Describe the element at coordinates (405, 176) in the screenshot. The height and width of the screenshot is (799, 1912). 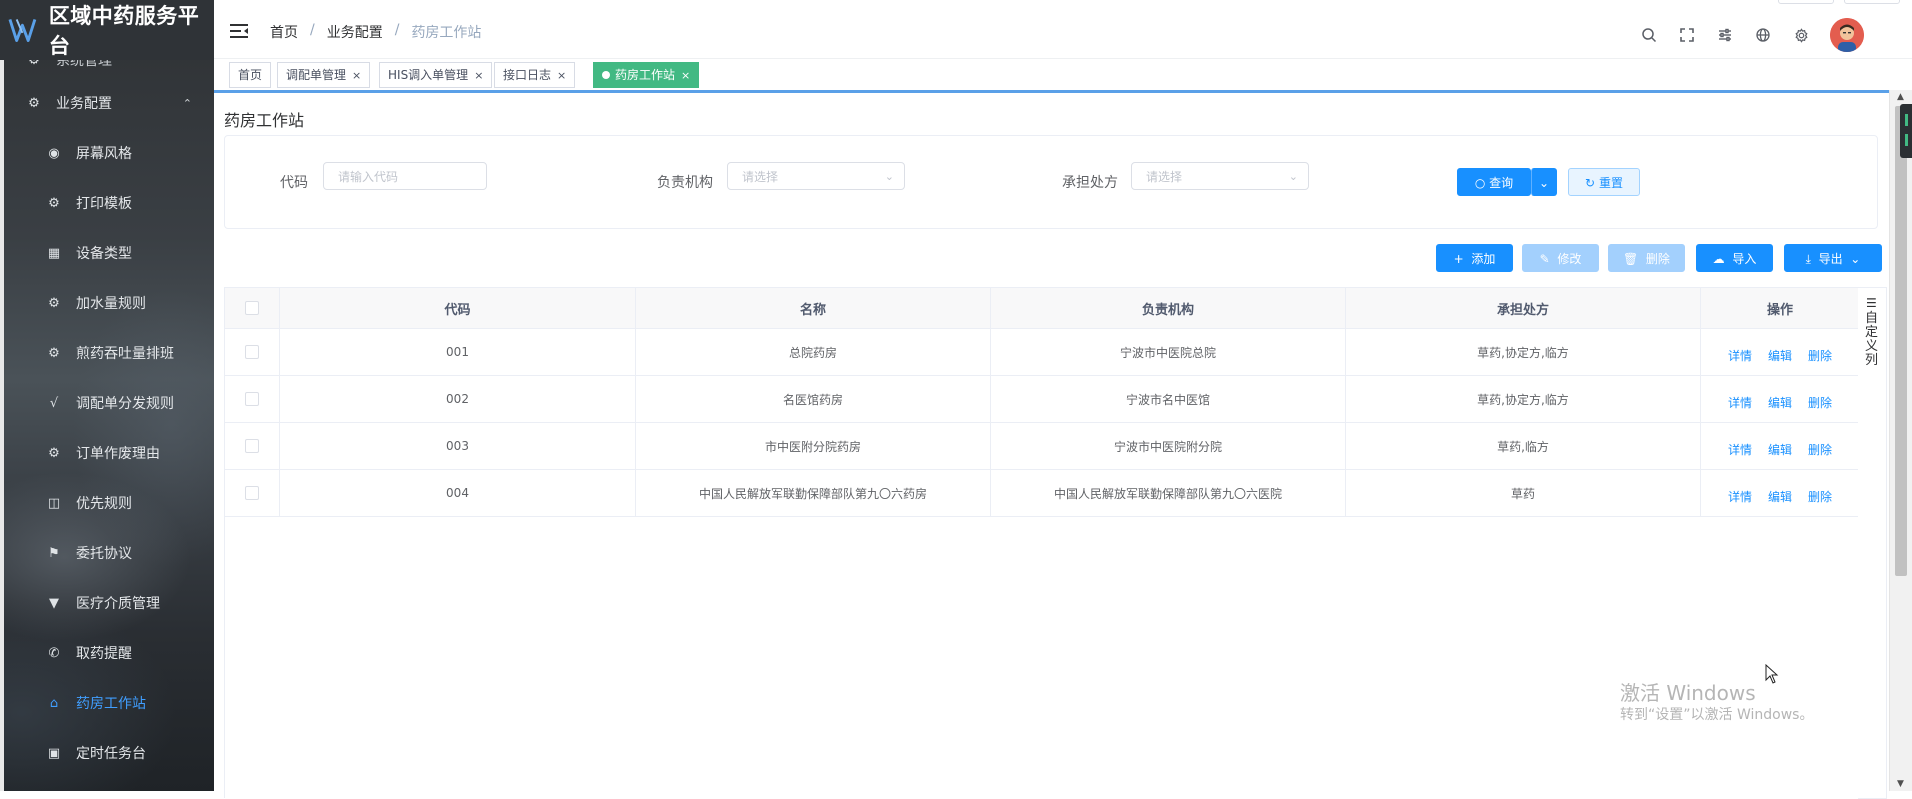
I see `code-input: 请输入代码` at that location.